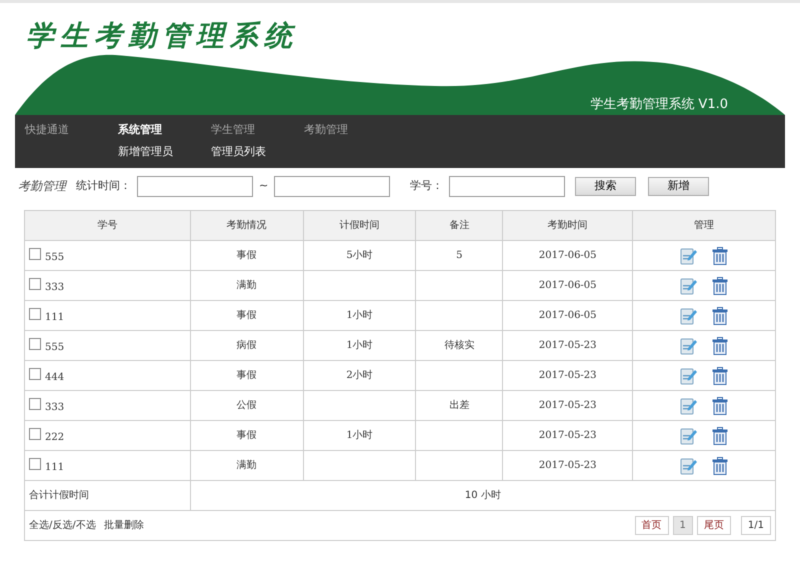 The height and width of the screenshot is (566, 800). Describe the element at coordinates (246, 405) in the screenshot. I see `status-text: 公假` at that location.